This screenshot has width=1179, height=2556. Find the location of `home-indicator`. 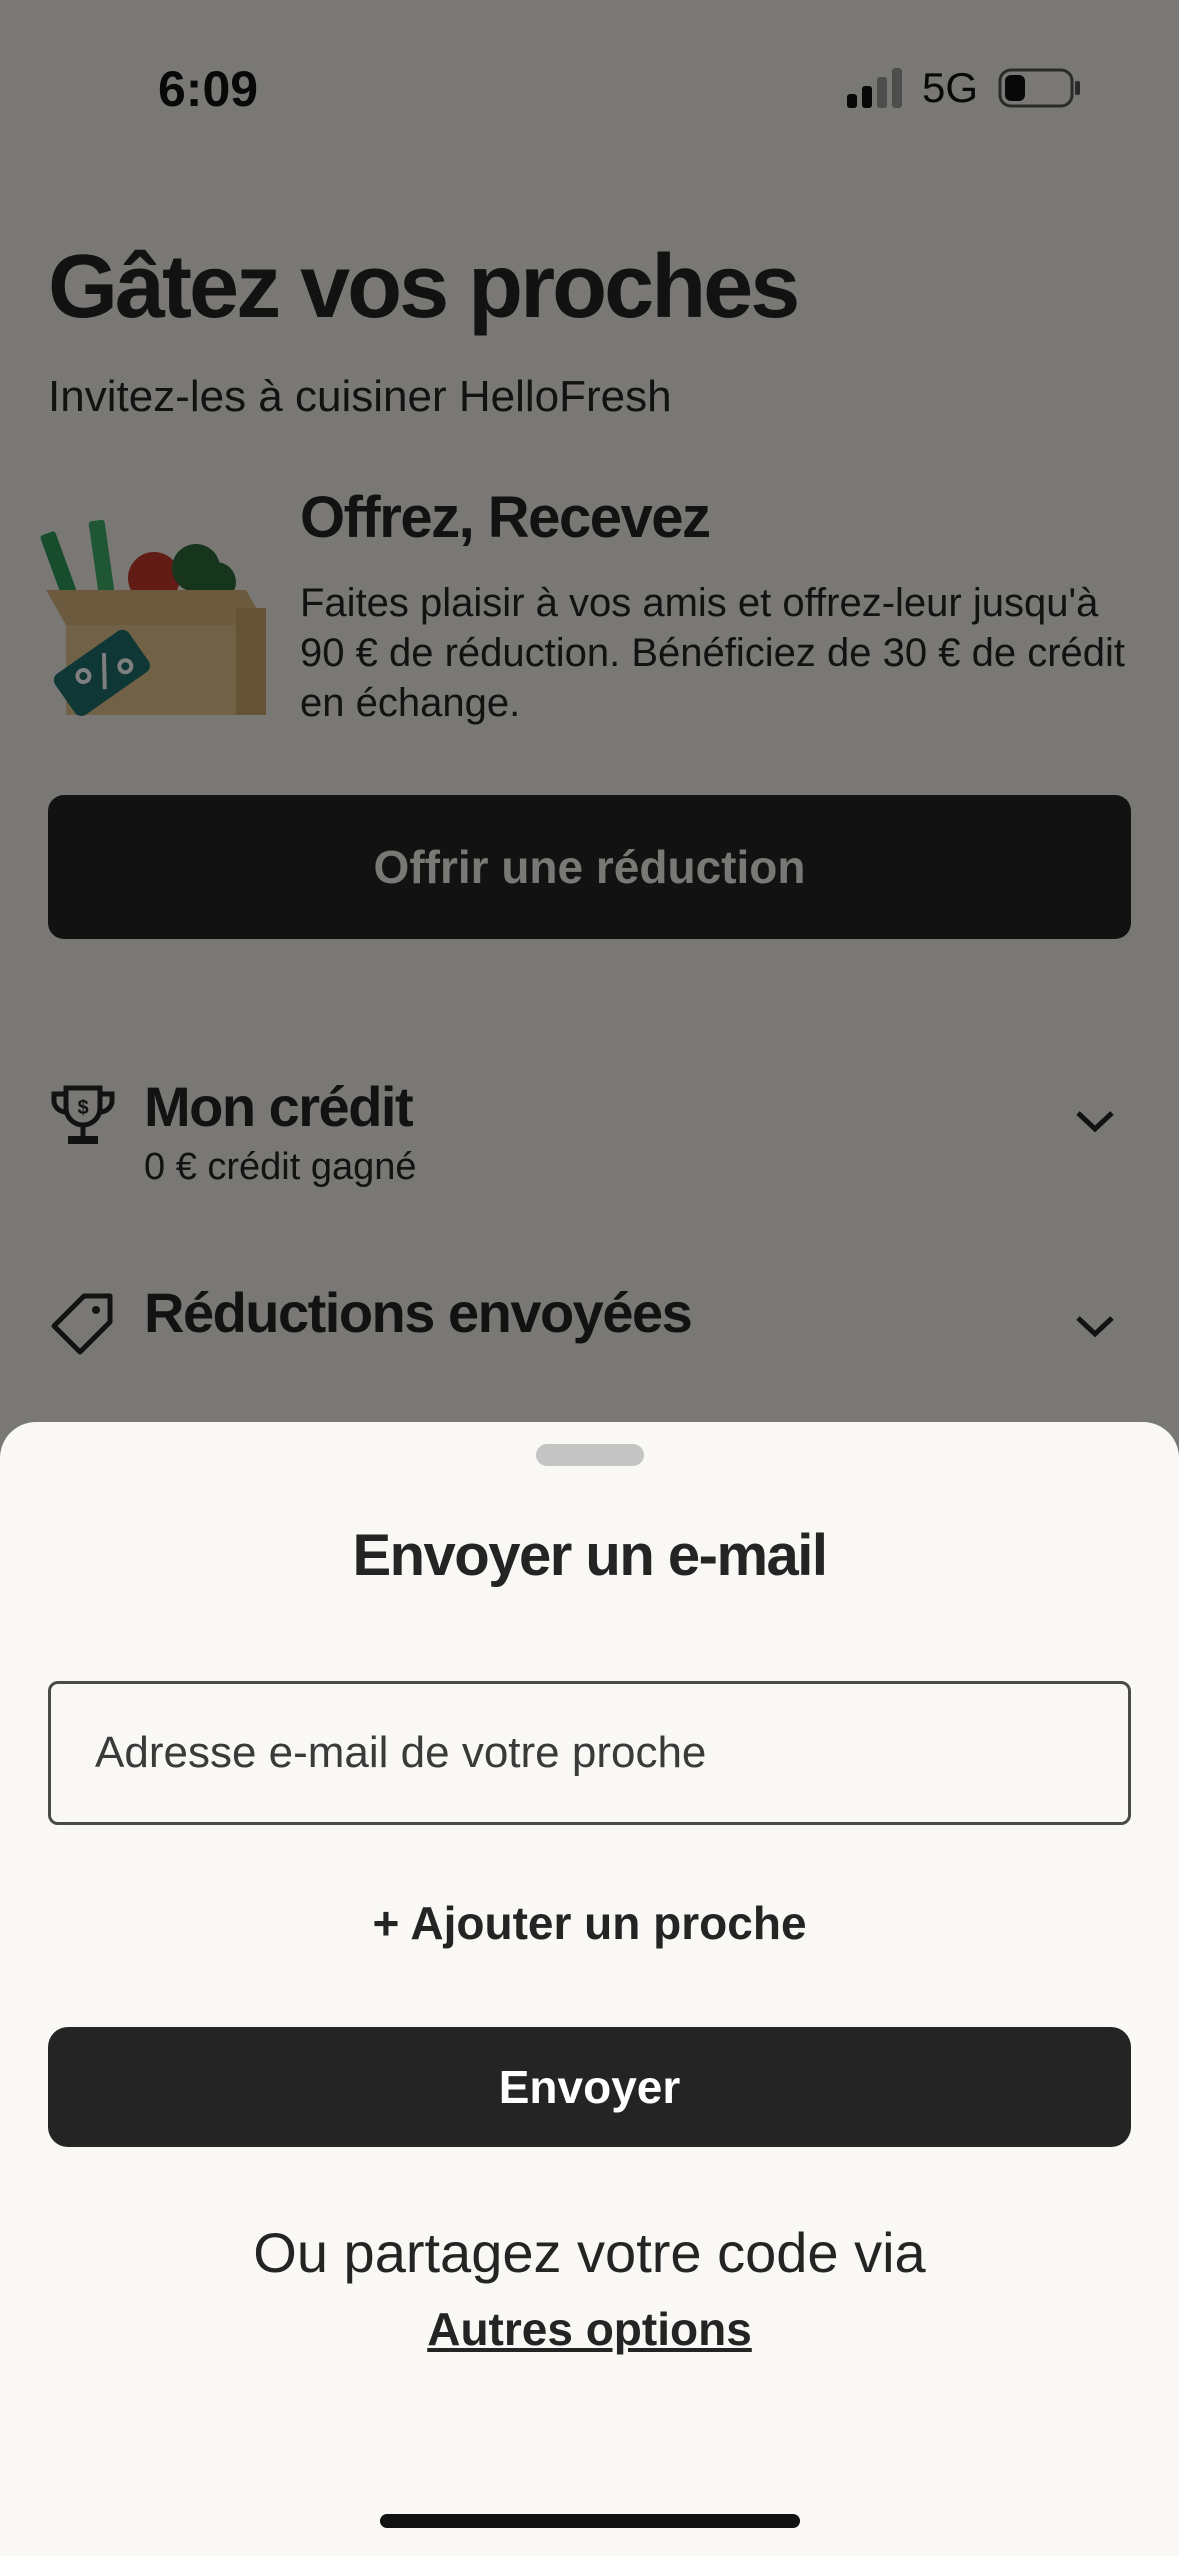

home-indicator is located at coordinates (590, 2521).